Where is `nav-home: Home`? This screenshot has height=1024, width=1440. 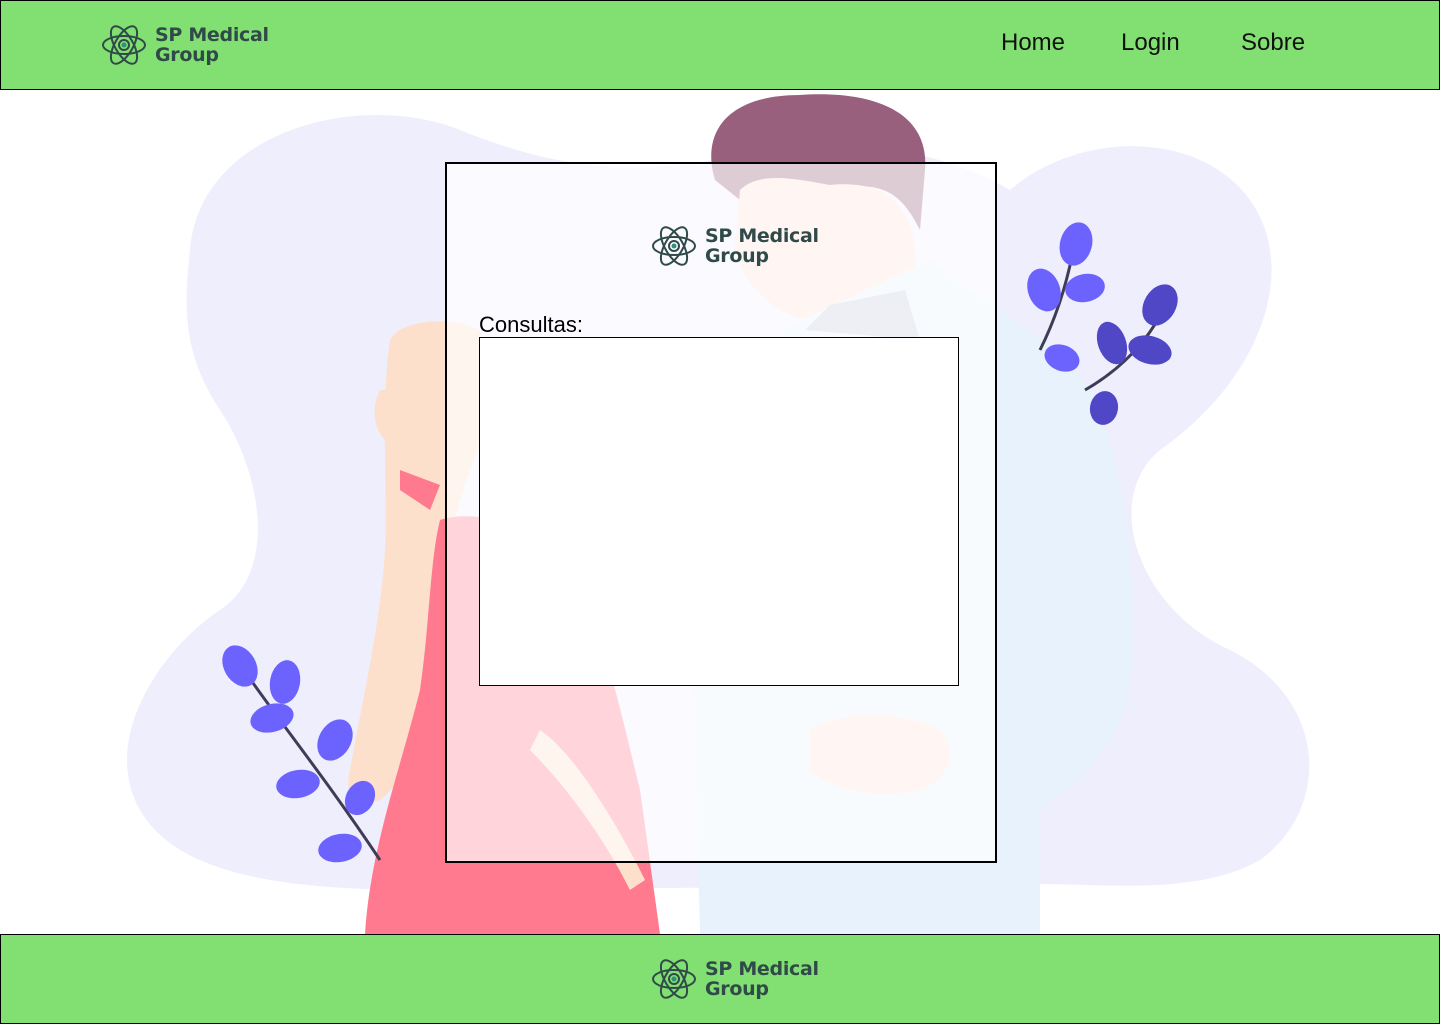
nav-home: Home is located at coordinates (1033, 43).